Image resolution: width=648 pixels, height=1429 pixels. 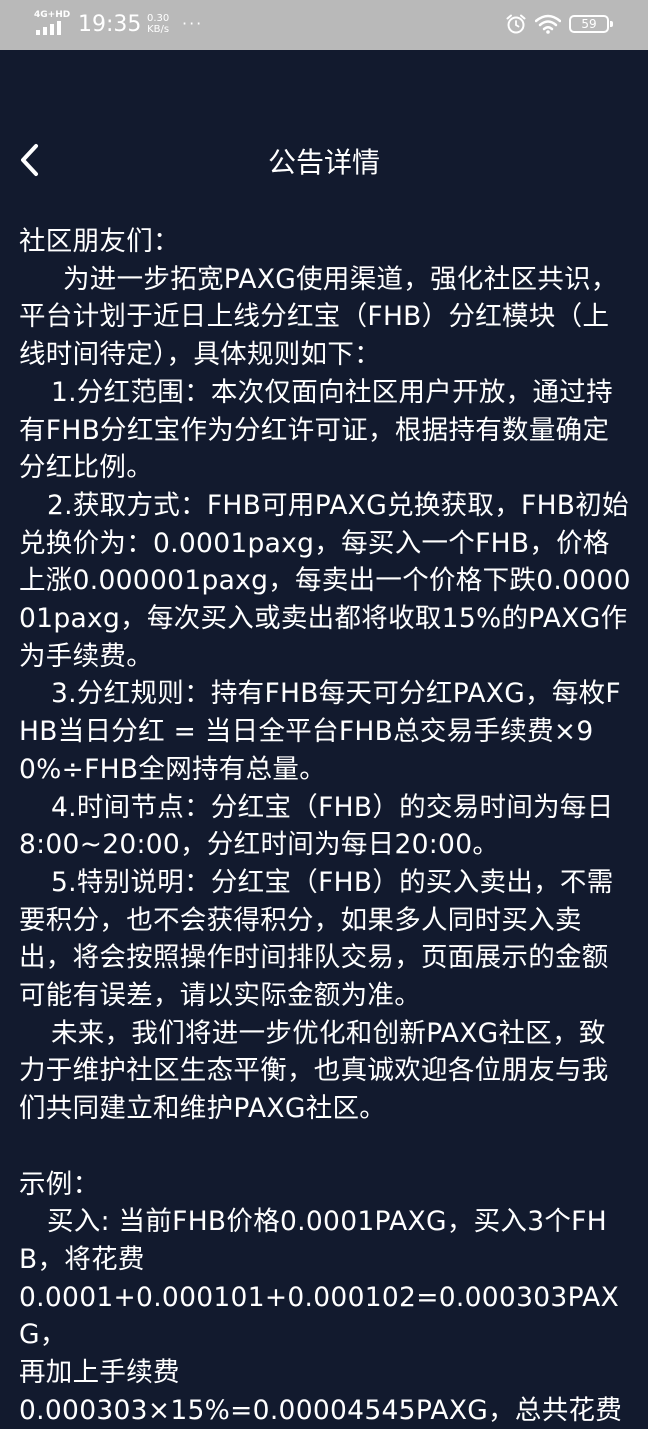 I want to click on more-notifications-icon: ···, so click(x=193, y=23).